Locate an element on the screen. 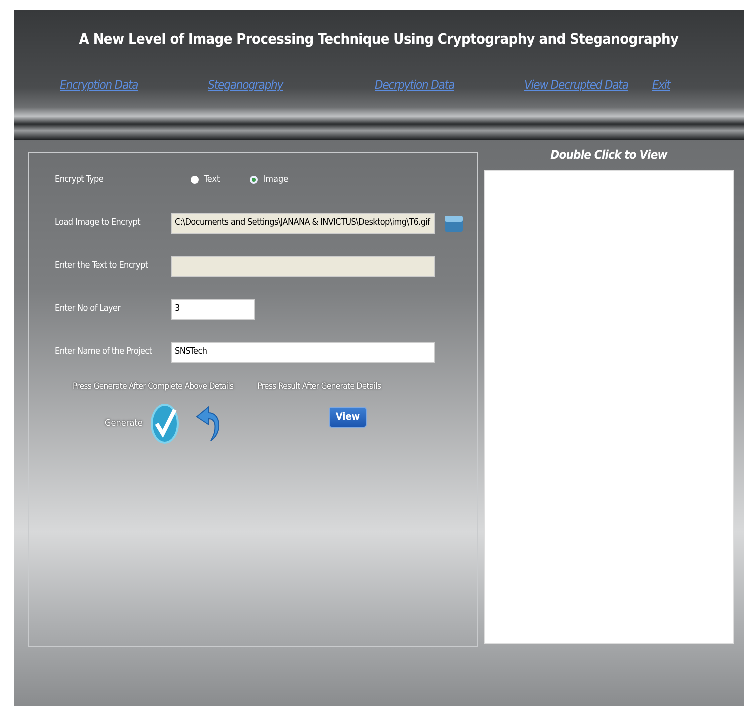 This screenshot has height=706, width=744. input-field: C:\Documents and Settings\JANANA & INVICTUS\Desktop\img\T6.gif is located at coordinates (303, 223).